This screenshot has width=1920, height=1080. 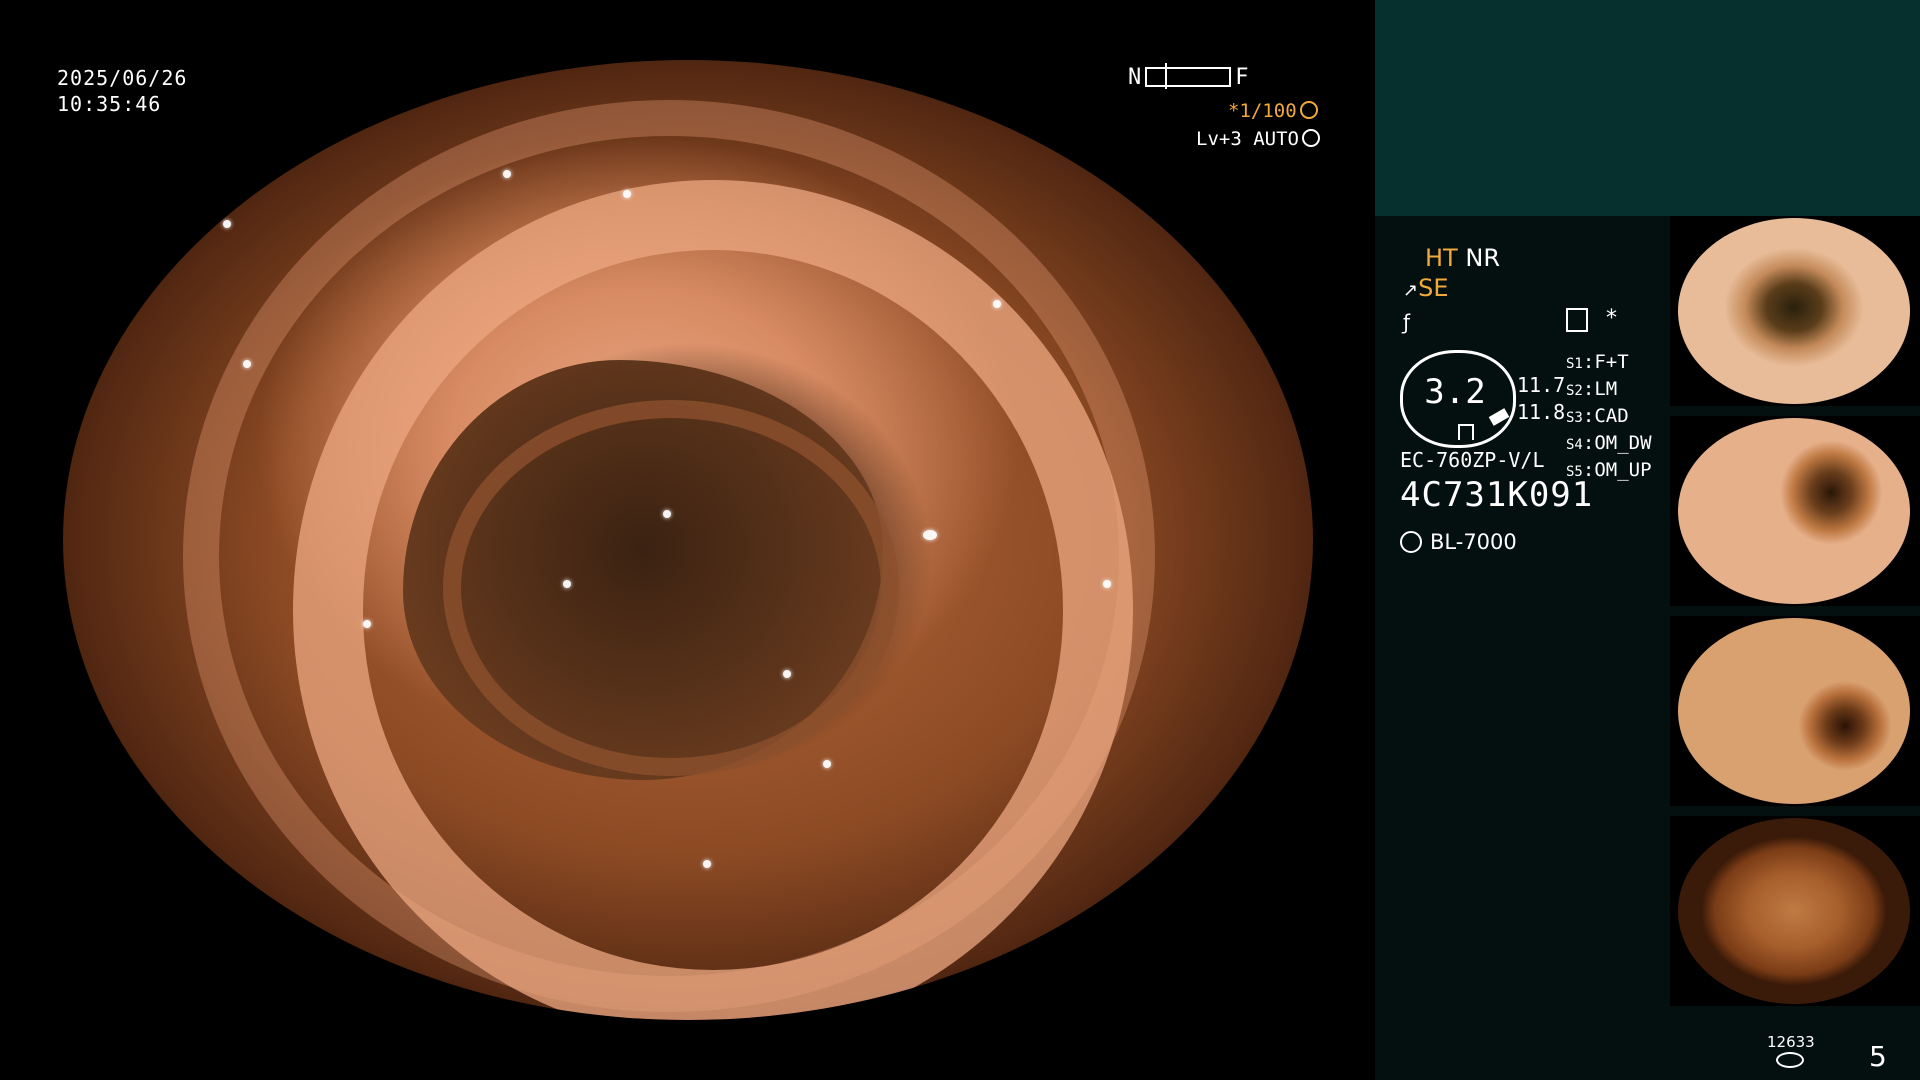 What do you see at coordinates (1609, 443) in the screenshot?
I see `switch-row: S4:OM_DW` at bounding box center [1609, 443].